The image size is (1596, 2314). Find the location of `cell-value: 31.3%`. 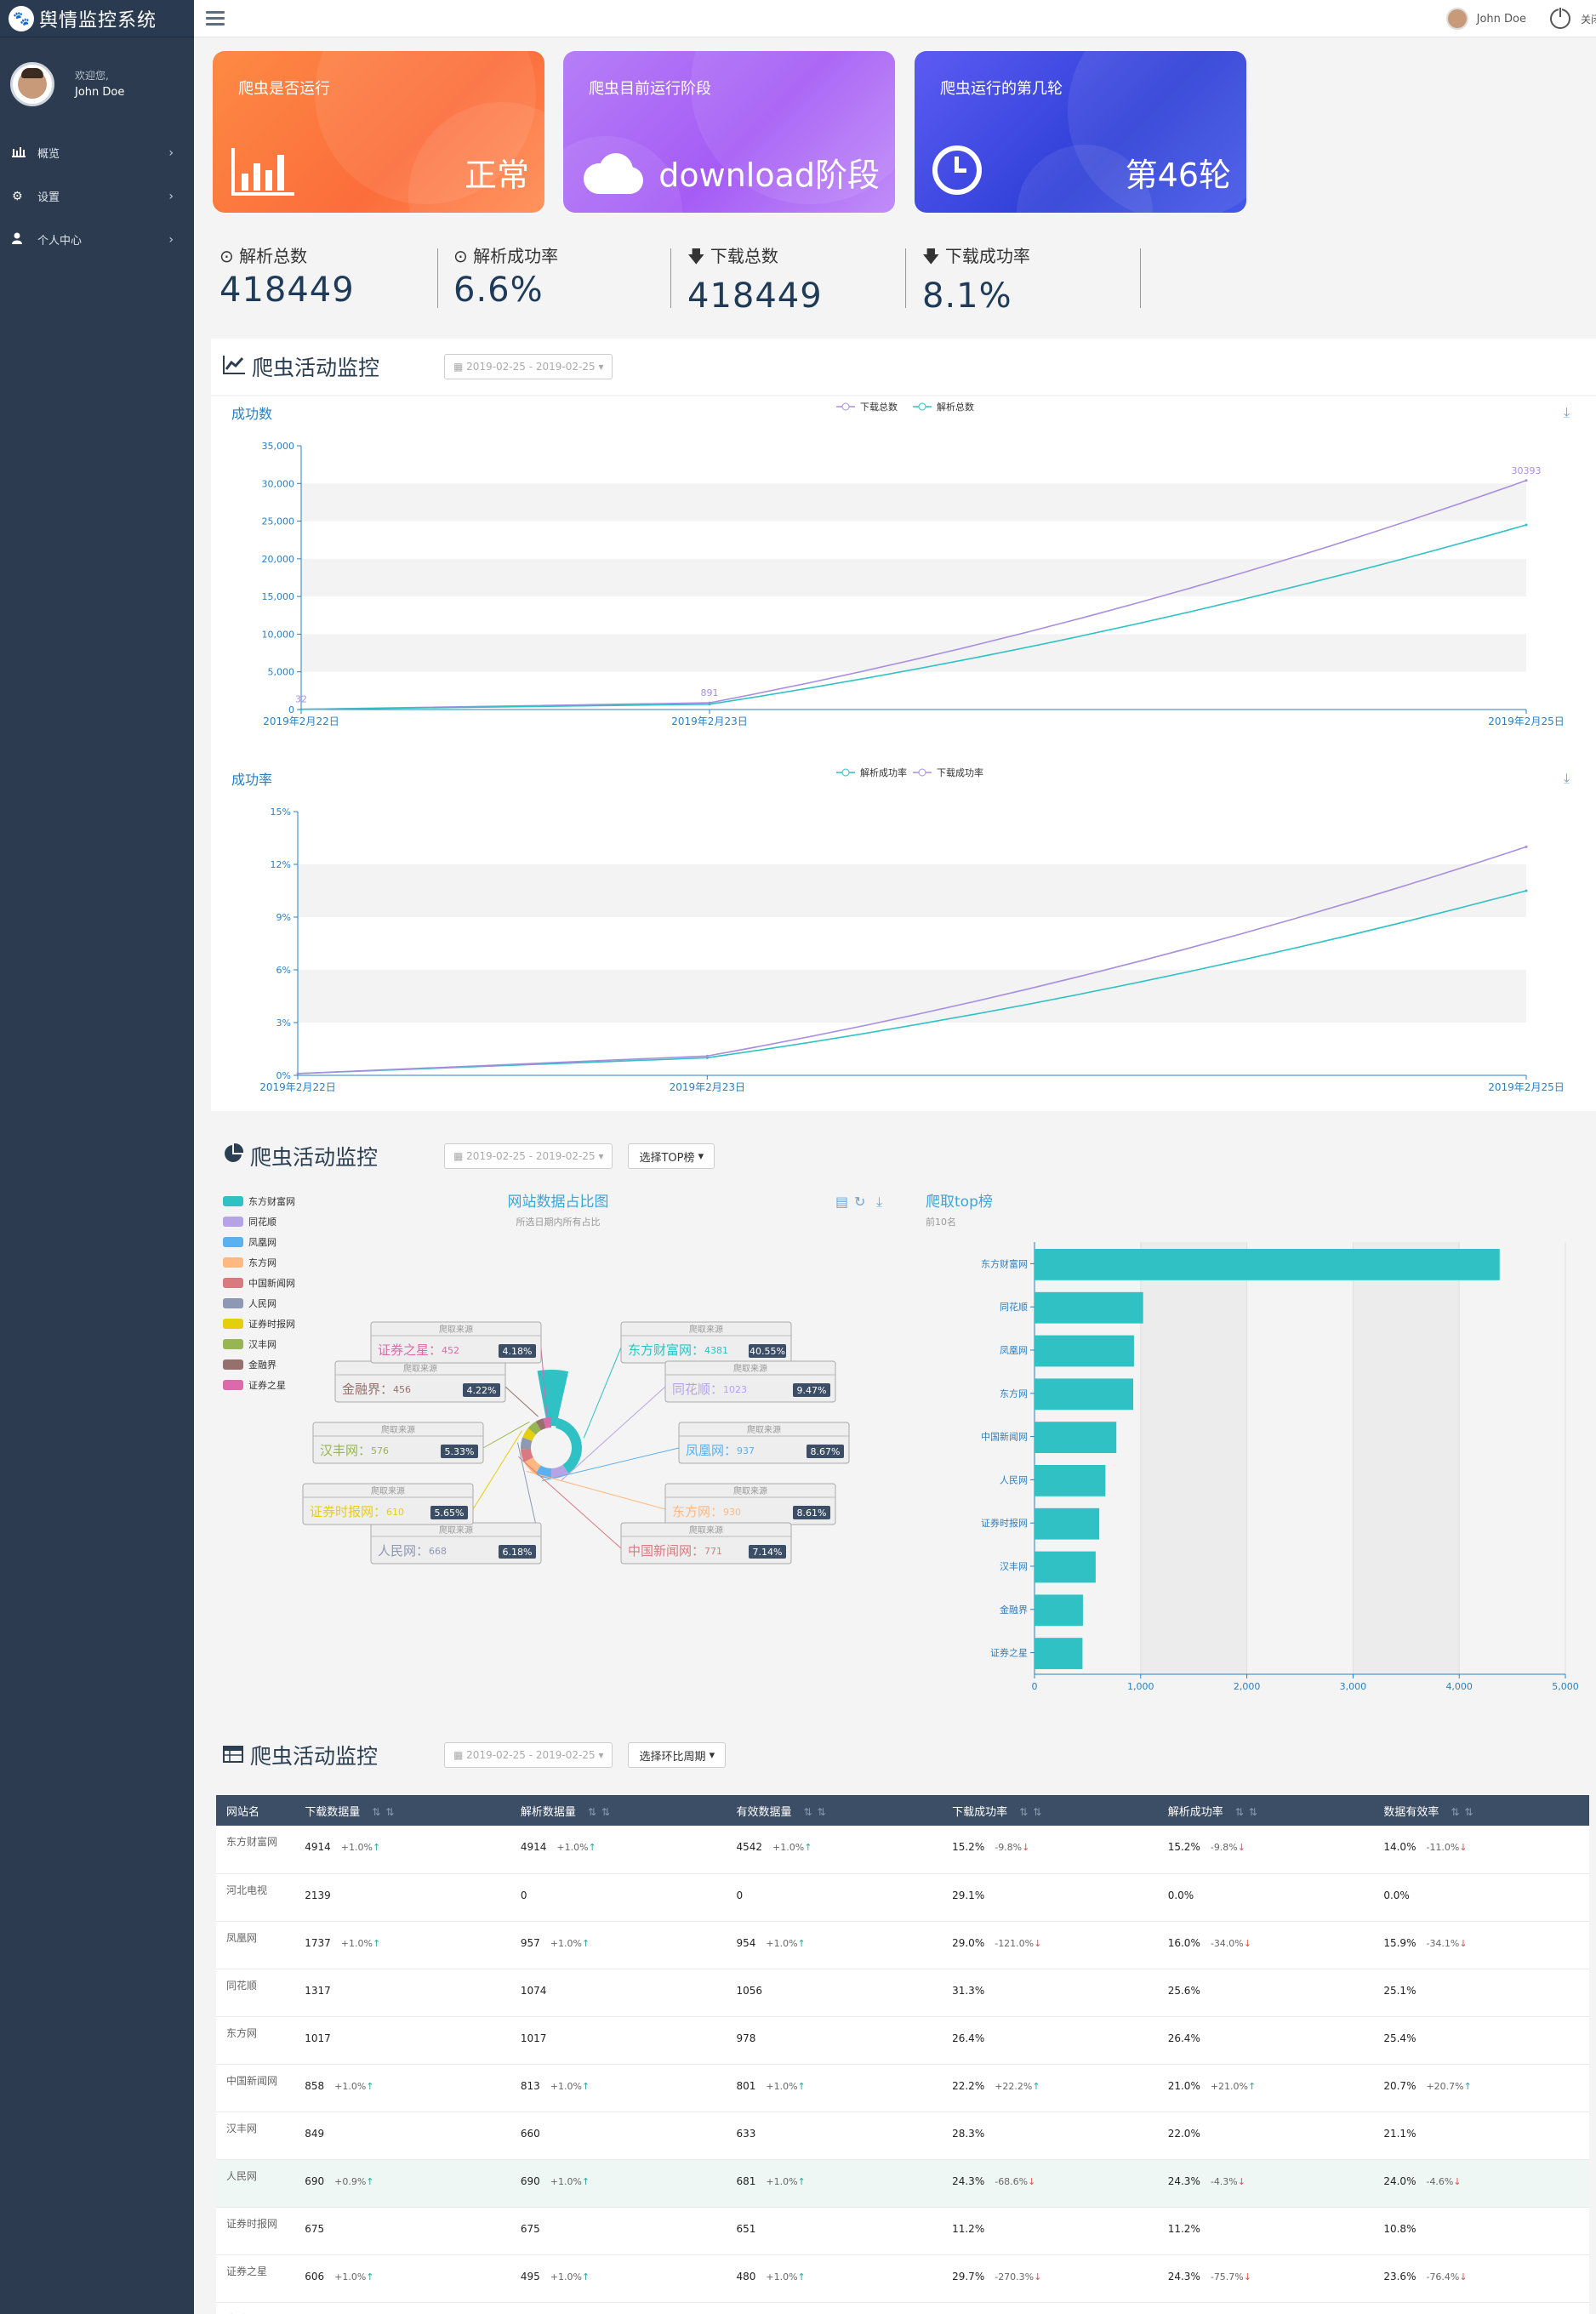

cell-value: 31.3% is located at coordinates (969, 1990).